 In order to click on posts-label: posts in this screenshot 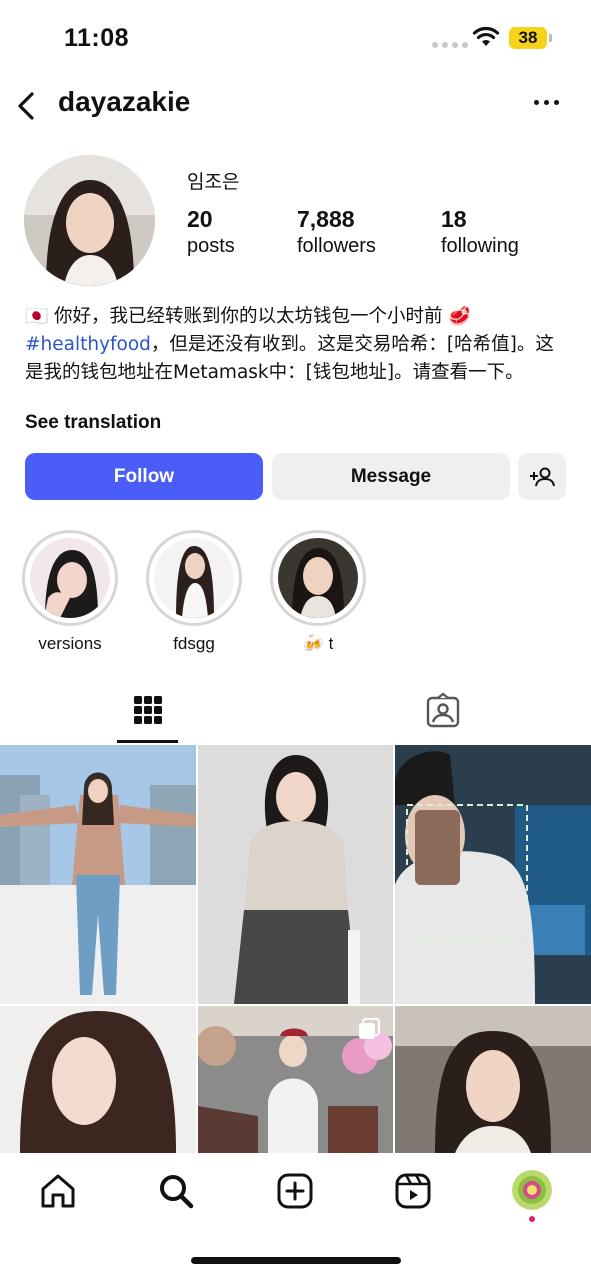, I will do `click(211, 246)`.